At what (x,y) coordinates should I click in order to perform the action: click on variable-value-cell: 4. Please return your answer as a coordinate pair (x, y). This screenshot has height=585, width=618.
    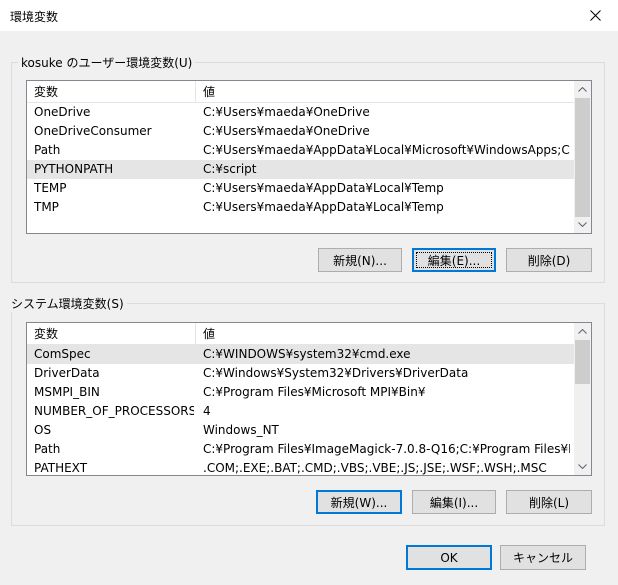
    Looking at the image, I should click on (207, 411).